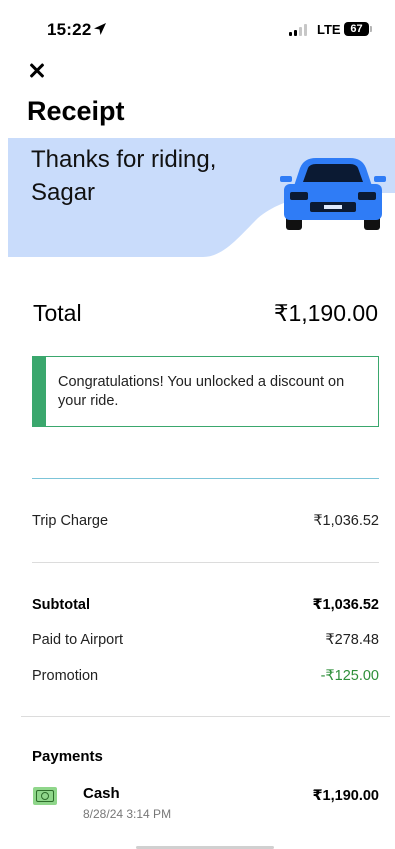  I want to click on total-label: Total, so click(57, 313).